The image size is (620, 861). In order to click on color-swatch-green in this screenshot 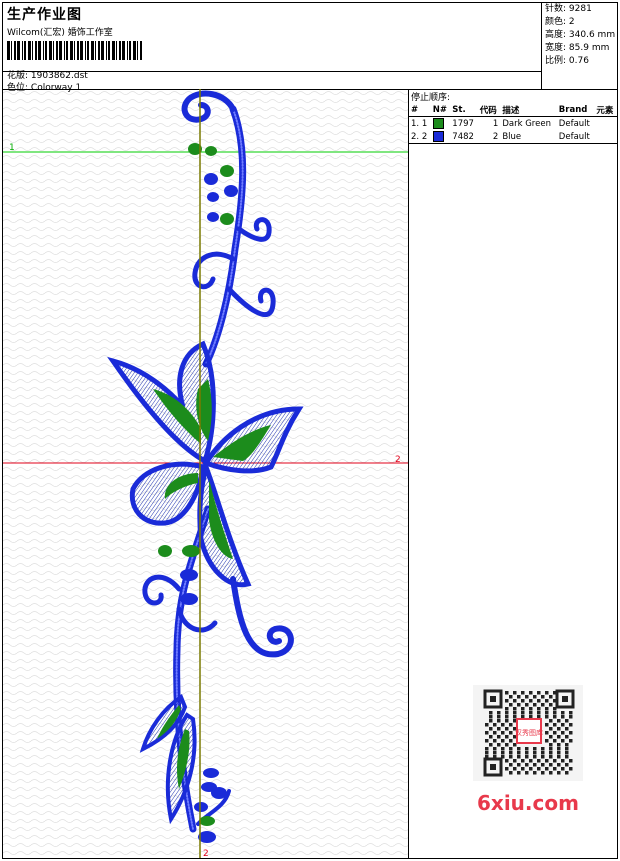, I will do `click(438, 123)`.